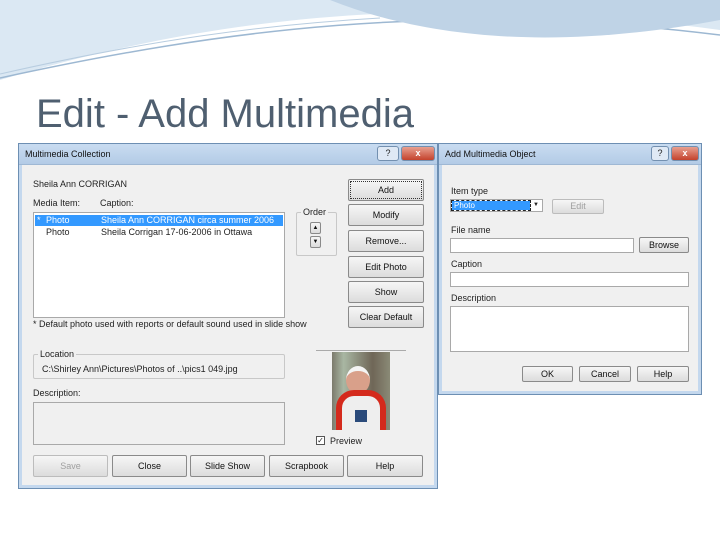 The image size is (720, 540). I want to click on slide-show-button: Slide Show, so click(227, 466).